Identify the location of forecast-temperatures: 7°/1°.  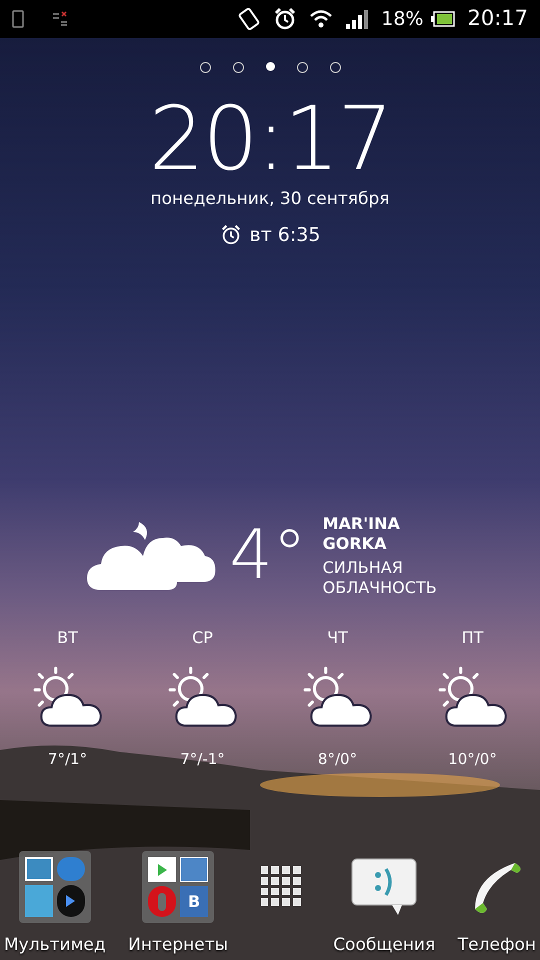
(68, 759).